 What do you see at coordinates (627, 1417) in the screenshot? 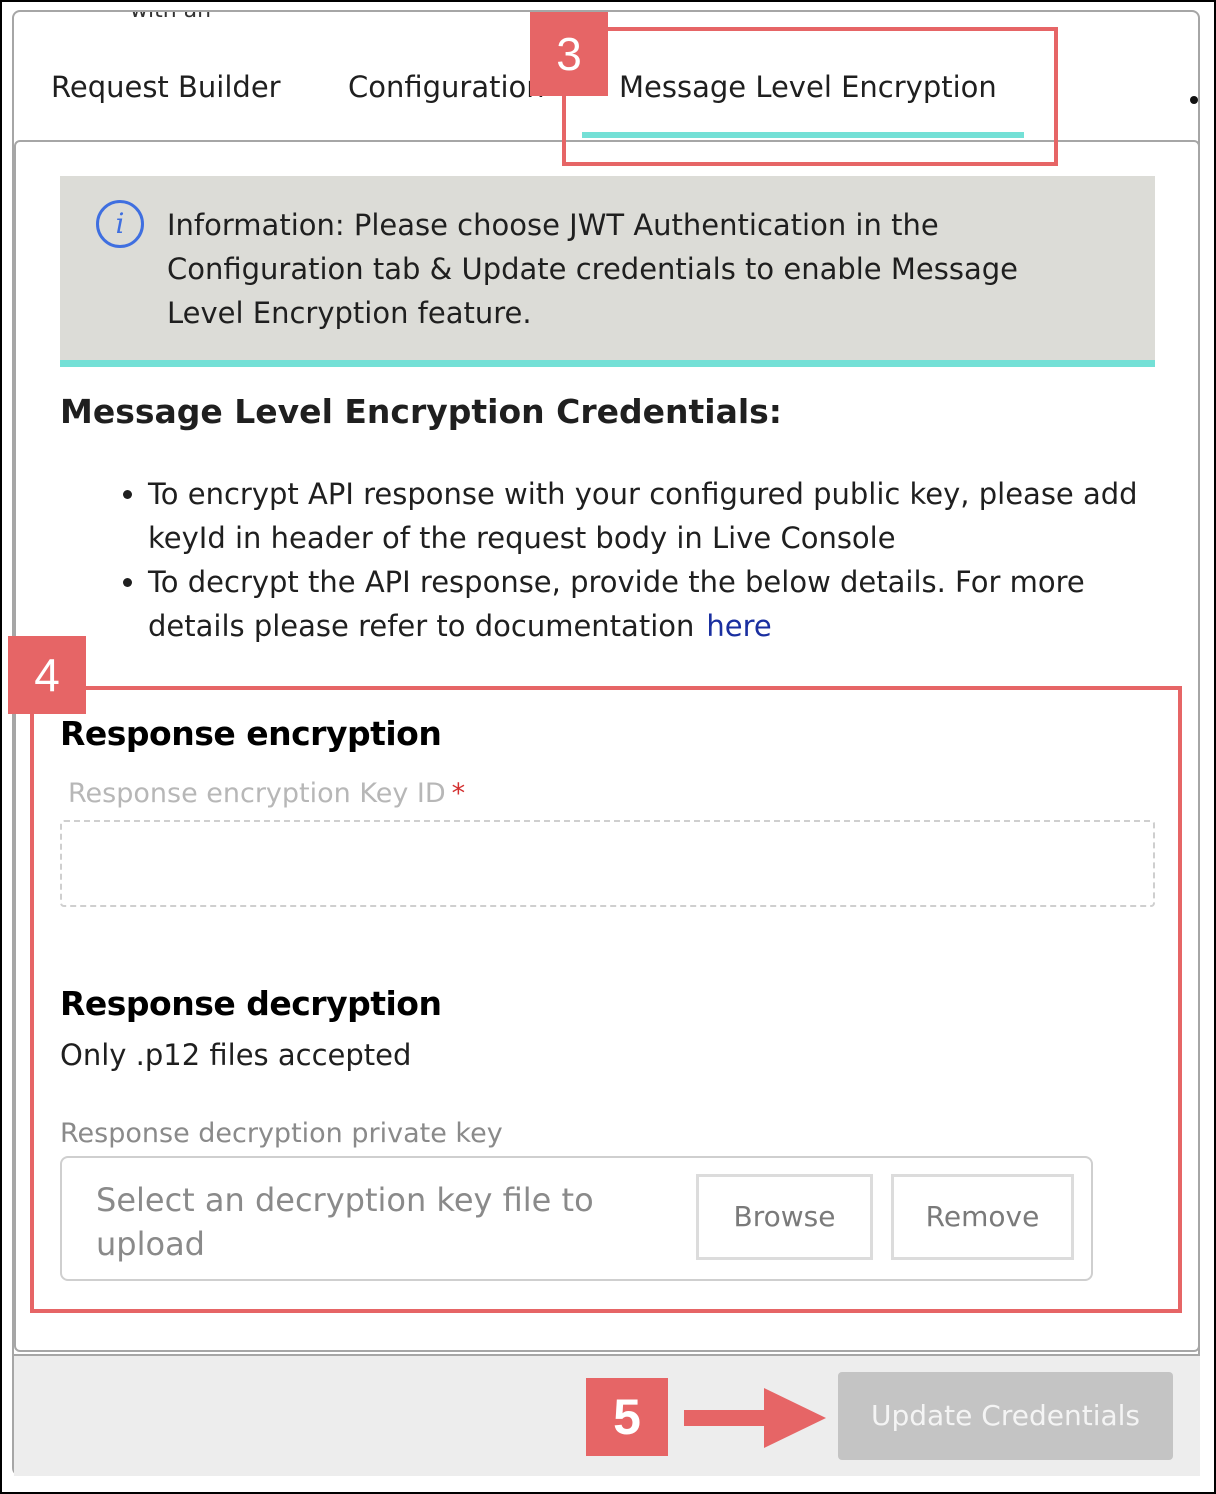
I see `callout-badge-5: 5` at bounding box center [627, 1417].